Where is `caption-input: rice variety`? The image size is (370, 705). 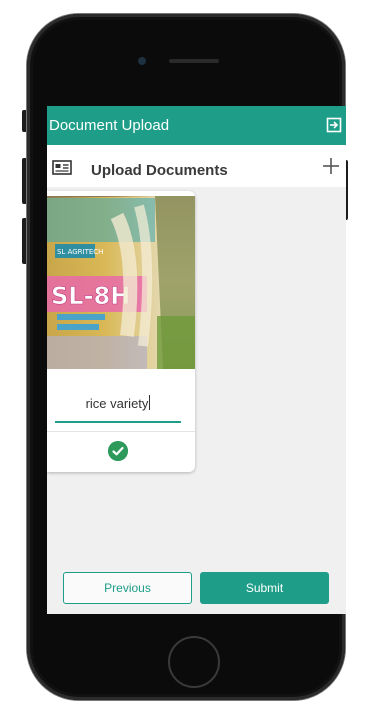 caption-input: rice variety is located at coordinates (118, 407).